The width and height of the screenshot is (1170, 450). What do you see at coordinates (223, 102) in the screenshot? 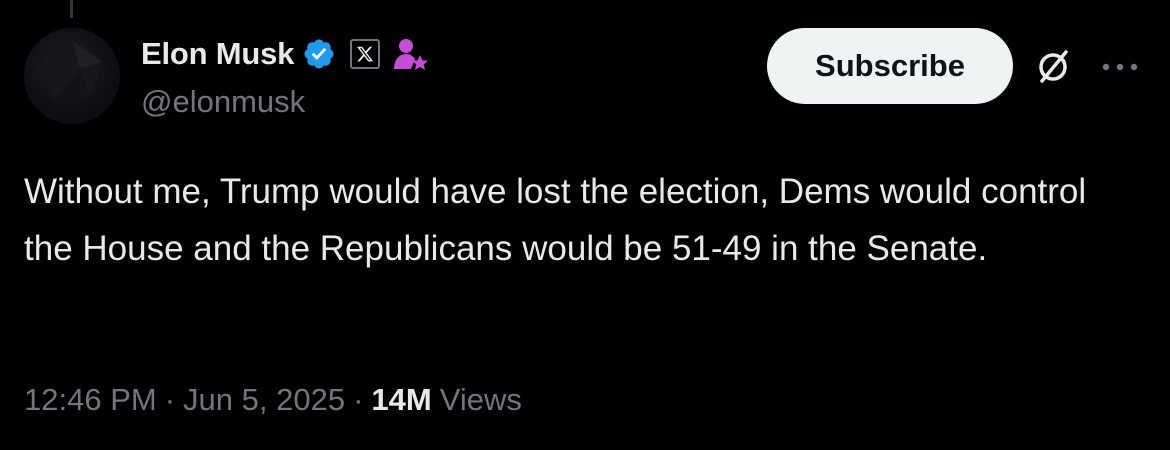
I see `author-handle: @elonmusk` at bounding box center [223, 102].